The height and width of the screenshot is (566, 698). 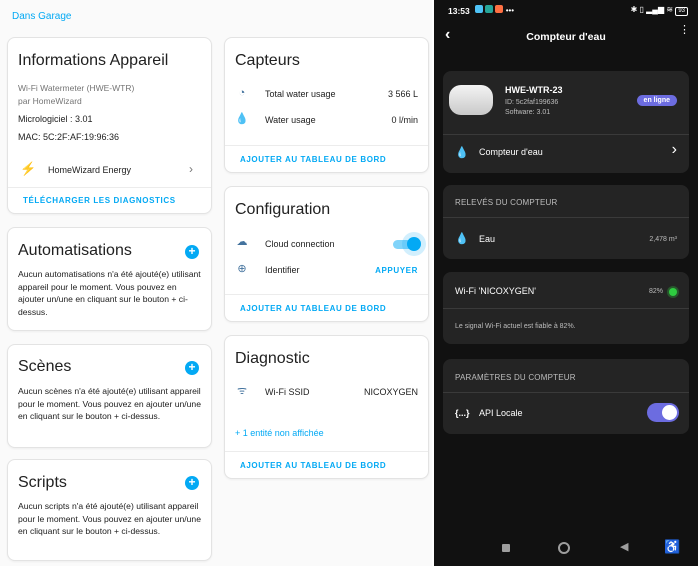 I want to click on scripts-title: Scripts, so click(x=42, y=482).